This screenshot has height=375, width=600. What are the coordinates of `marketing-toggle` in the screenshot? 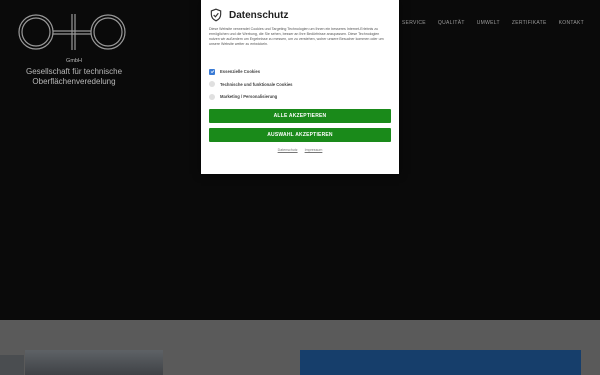 It's located at (212, 96).